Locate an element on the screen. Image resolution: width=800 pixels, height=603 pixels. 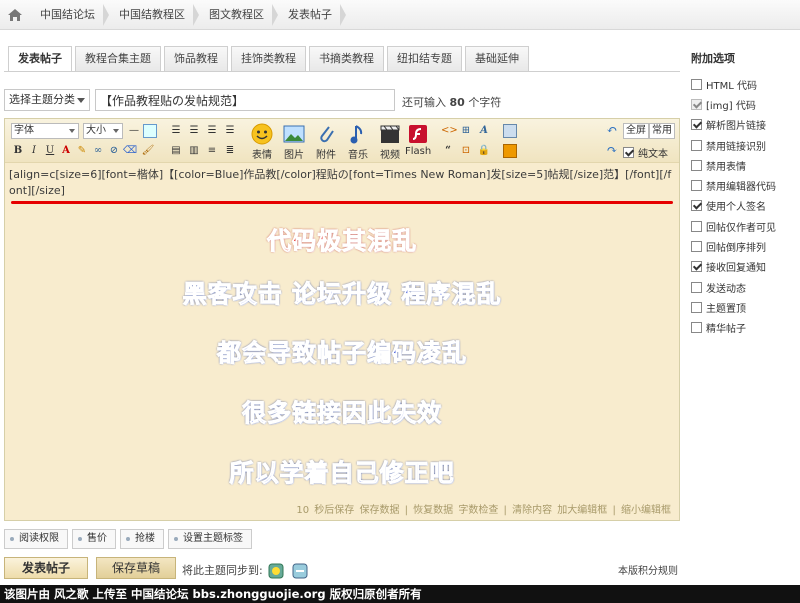
post-button: 发表帖子 is located at coordinates (46, 568).